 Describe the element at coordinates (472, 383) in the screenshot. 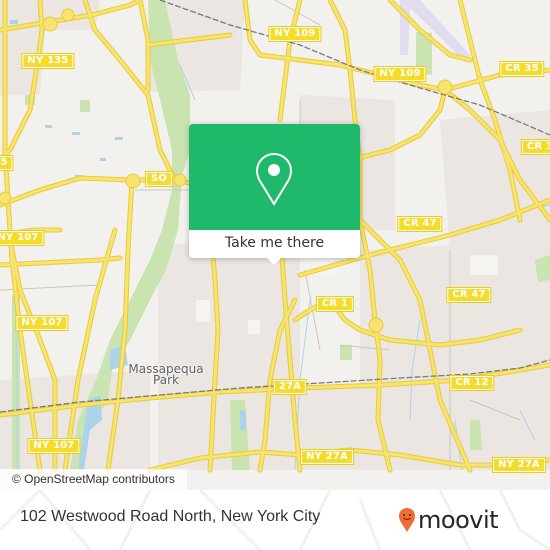

I see `route-shield-cr12: CR 12` at that location.